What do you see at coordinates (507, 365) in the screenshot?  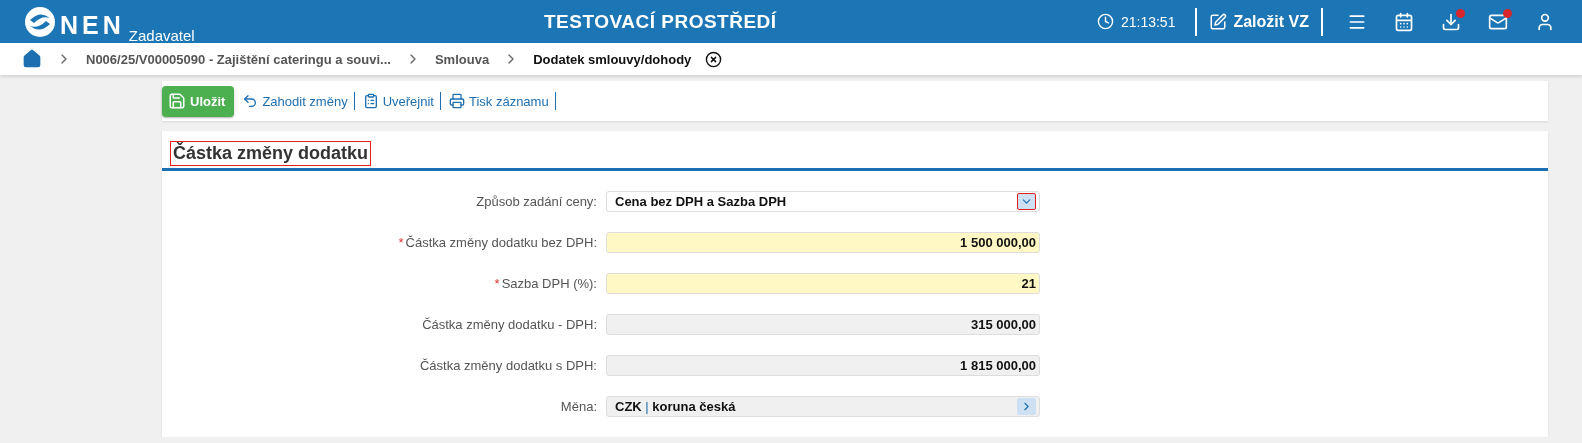 I see `field-label: Částka změny dodatku s DPH:` at bounding box center [507, 365].